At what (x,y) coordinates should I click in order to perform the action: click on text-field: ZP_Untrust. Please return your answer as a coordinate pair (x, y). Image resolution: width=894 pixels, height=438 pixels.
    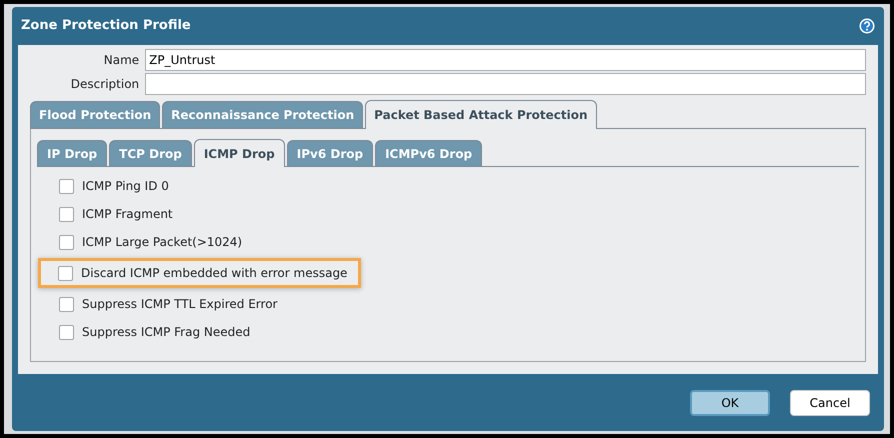
    Looking at the image, I should click on (505, 60).